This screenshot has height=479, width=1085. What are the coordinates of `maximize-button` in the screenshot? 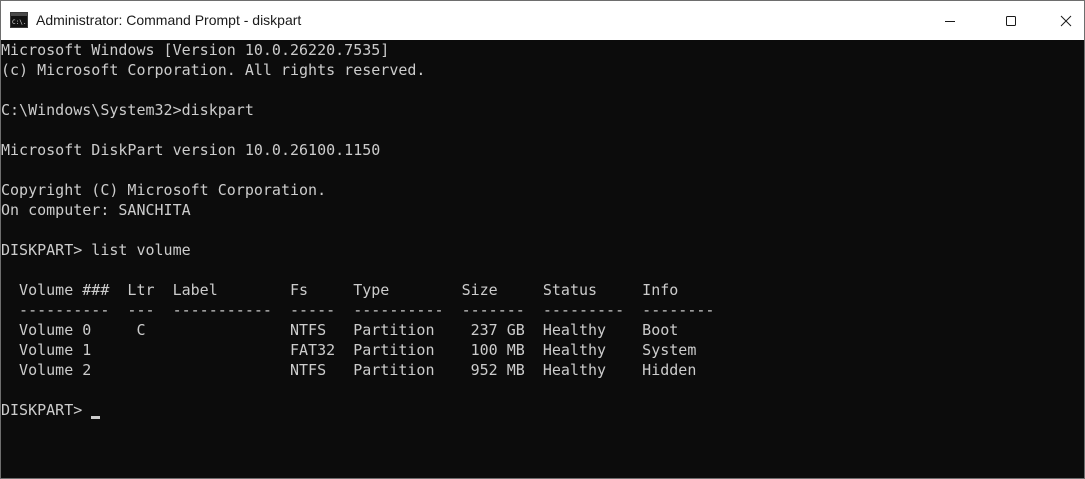 It's located at (1011, 20).